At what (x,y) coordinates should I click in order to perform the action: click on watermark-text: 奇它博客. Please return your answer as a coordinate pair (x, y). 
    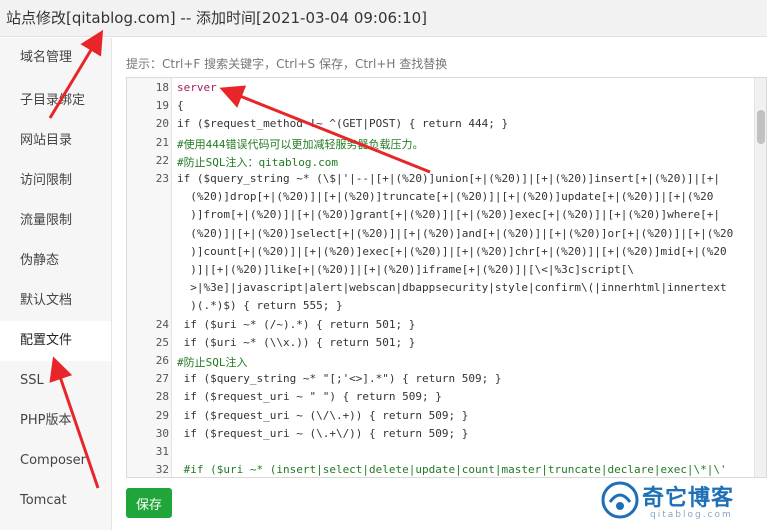
    Looking at the image, I should click on (688, 498).